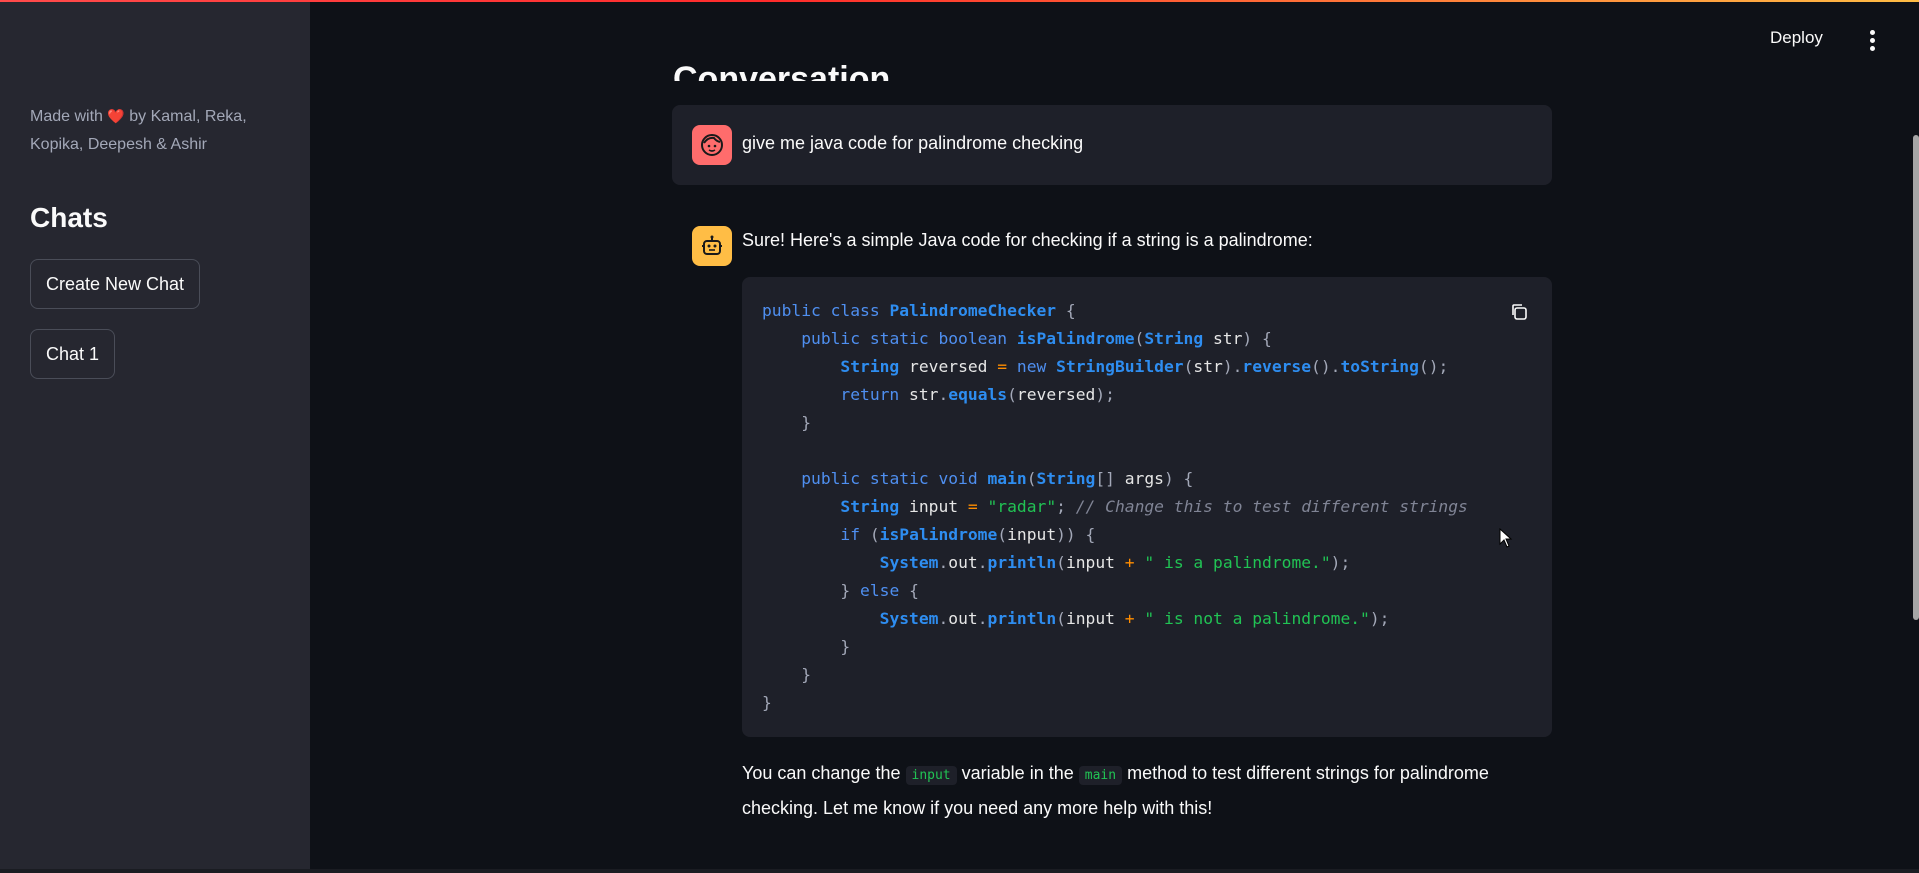 This screenshot has height=873, width=1919. What do you see at coordinates (73, 354) in the screenshot?
I see `chat-1-button: Chat 1` at bounding box center [73, 354].